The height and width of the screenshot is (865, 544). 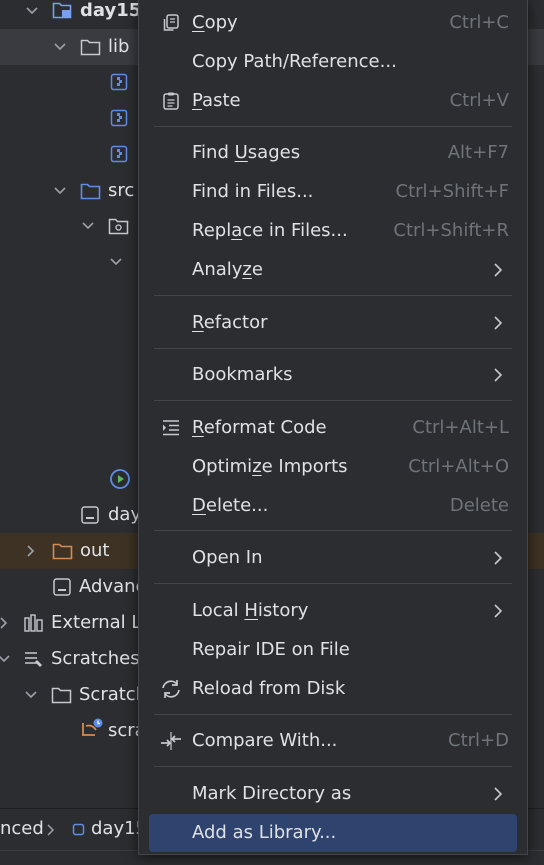 What do you see at coordinates (333, 192) in the screenshot?
I see `menu-item-find-in-files: Find in Files... Ctrl+Shift+F` at bounding box center [333, 192].